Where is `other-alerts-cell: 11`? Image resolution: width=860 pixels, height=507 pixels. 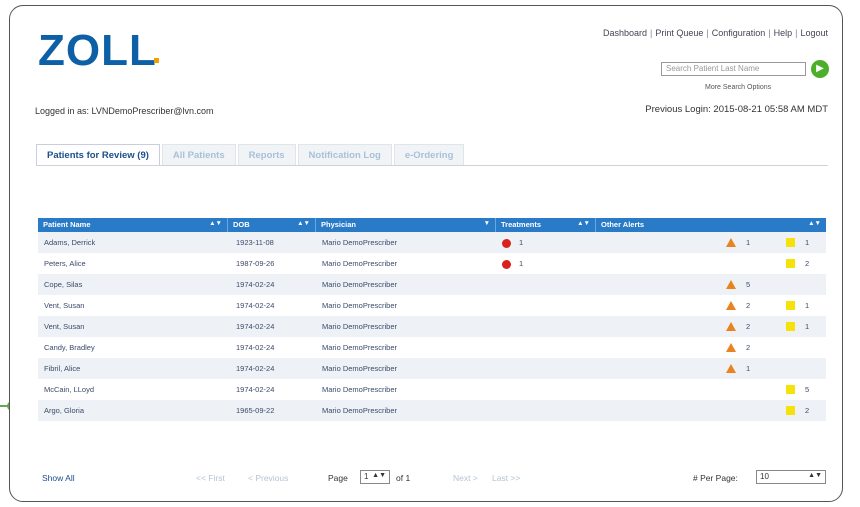 other-alerts-cell: 11 is located at coordinates (711, 242).